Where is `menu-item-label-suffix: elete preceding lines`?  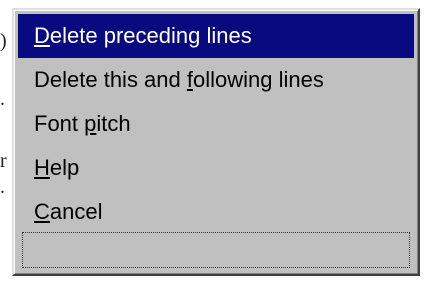 menu-item-label-suffix: elete preceding lines is located at coordinates (150, 35).